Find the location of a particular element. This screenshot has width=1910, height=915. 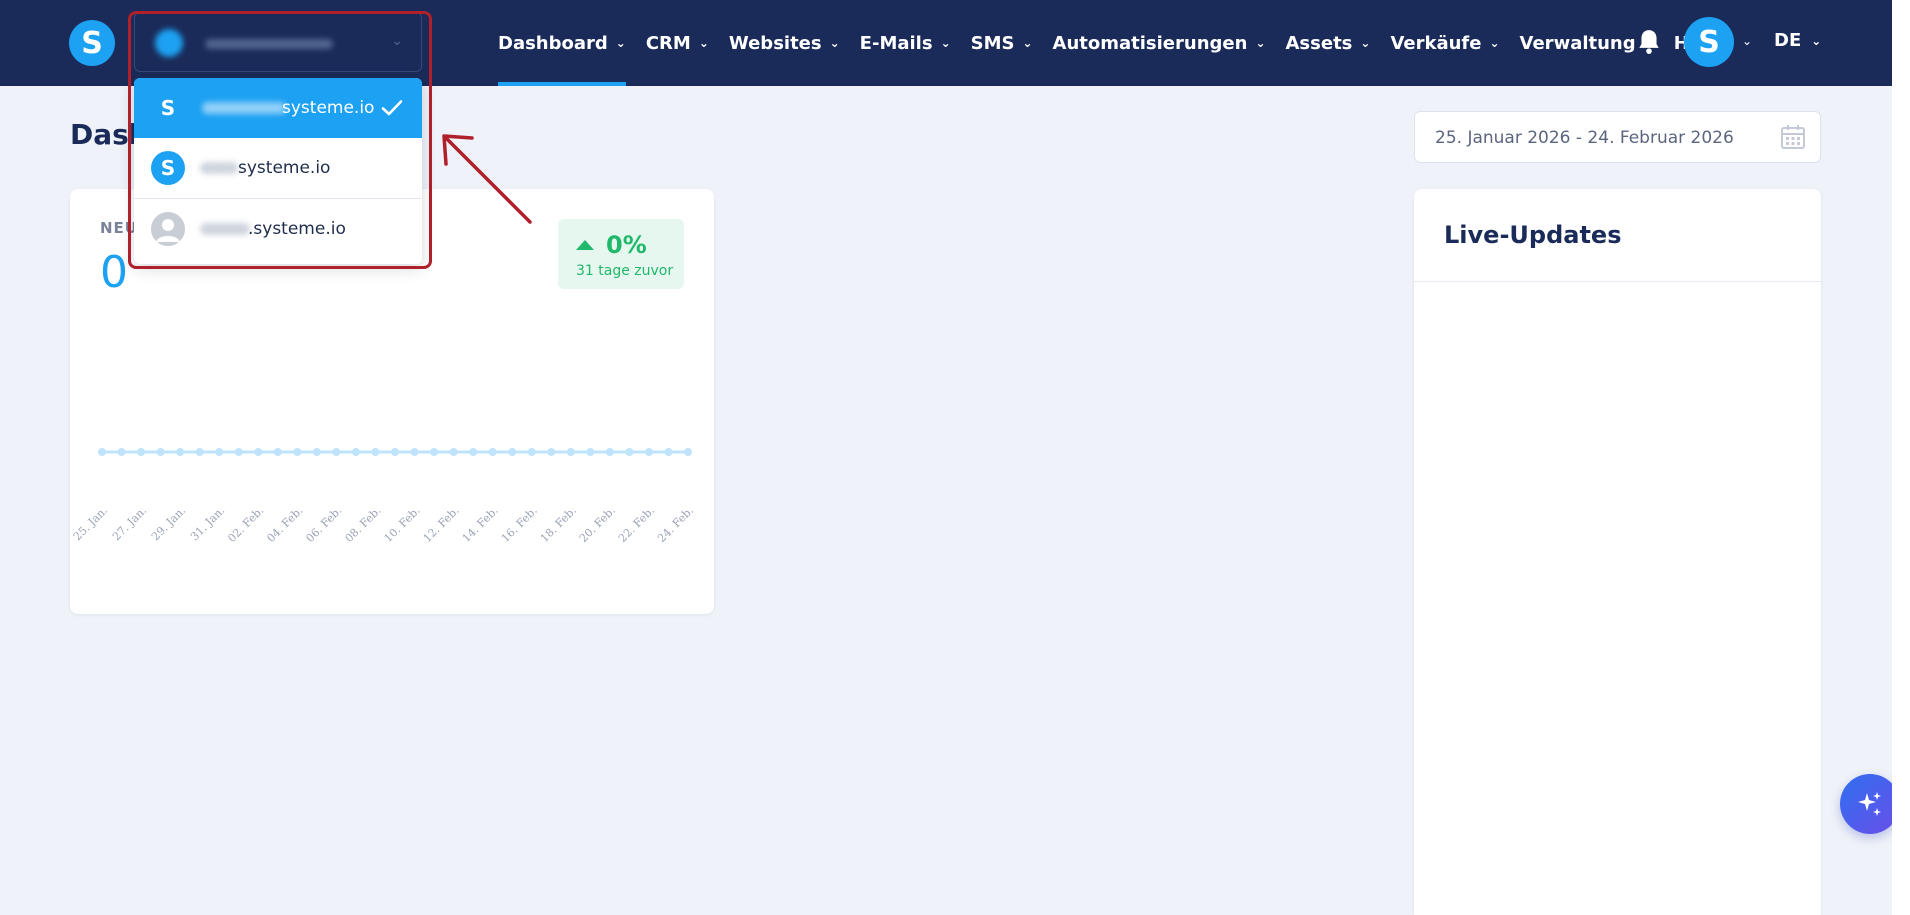

nav-item-label: CRM is located at coordinates (668, 43).